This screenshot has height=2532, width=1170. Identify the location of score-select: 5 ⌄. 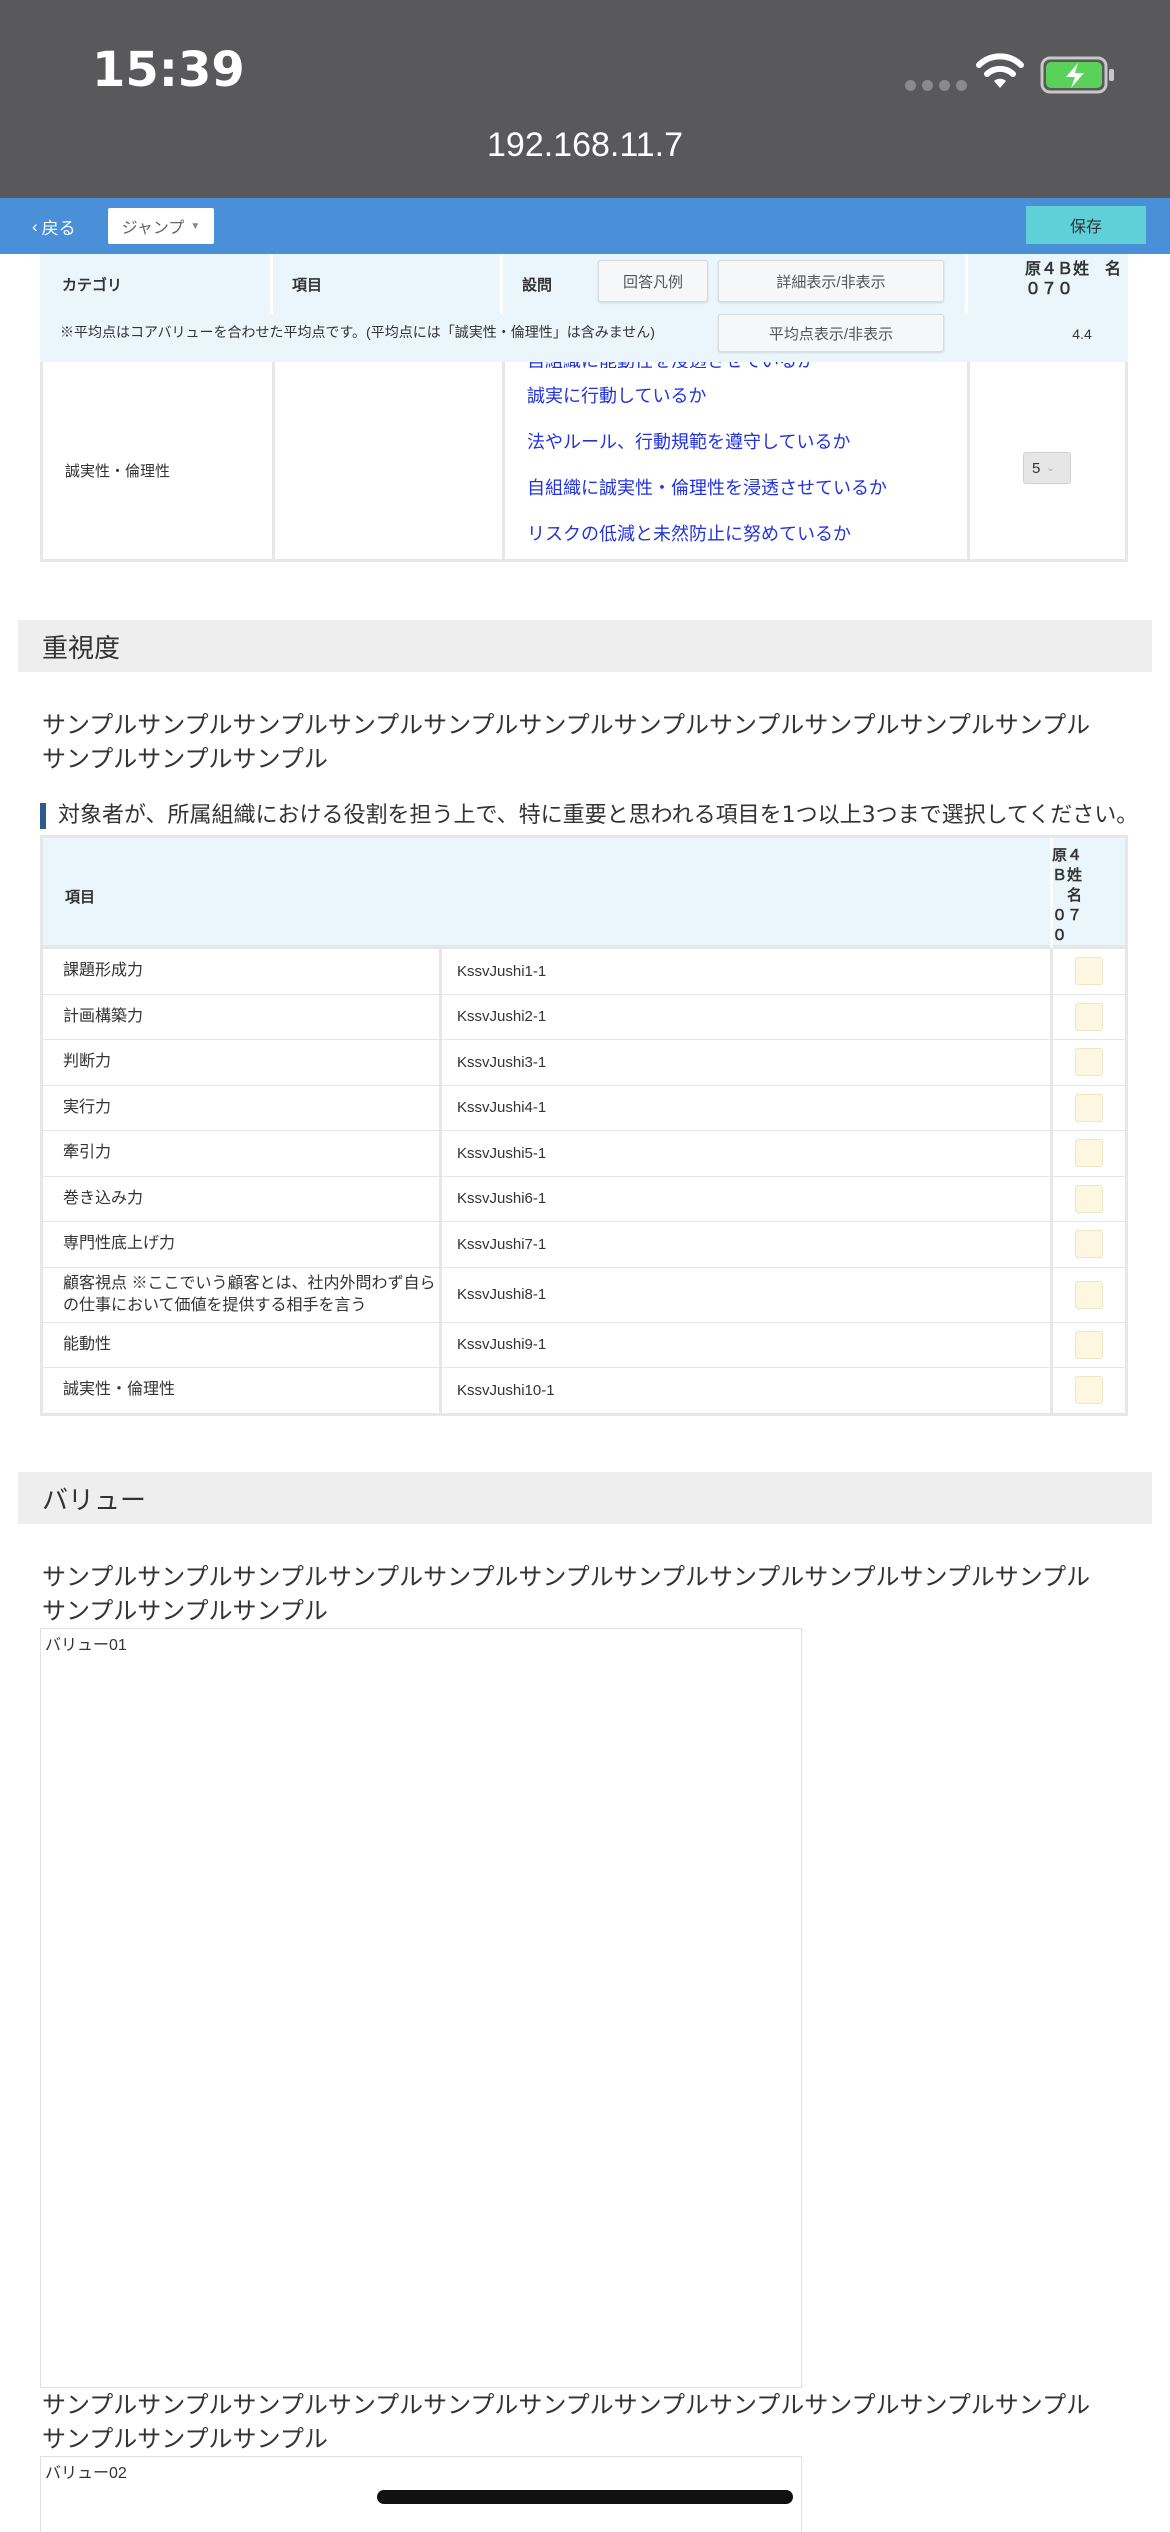
(1047, 468).